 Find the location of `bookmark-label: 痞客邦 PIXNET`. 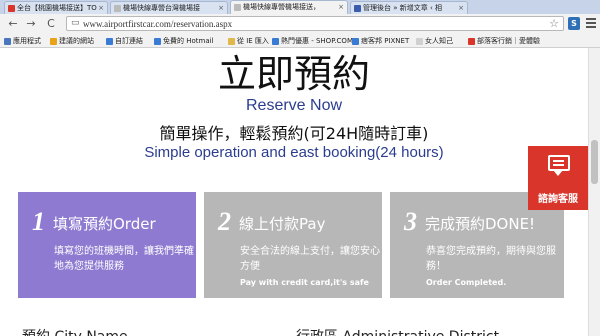

bookmark-label: 痞客邦 PIXNET is located at coordinates (385, 41).